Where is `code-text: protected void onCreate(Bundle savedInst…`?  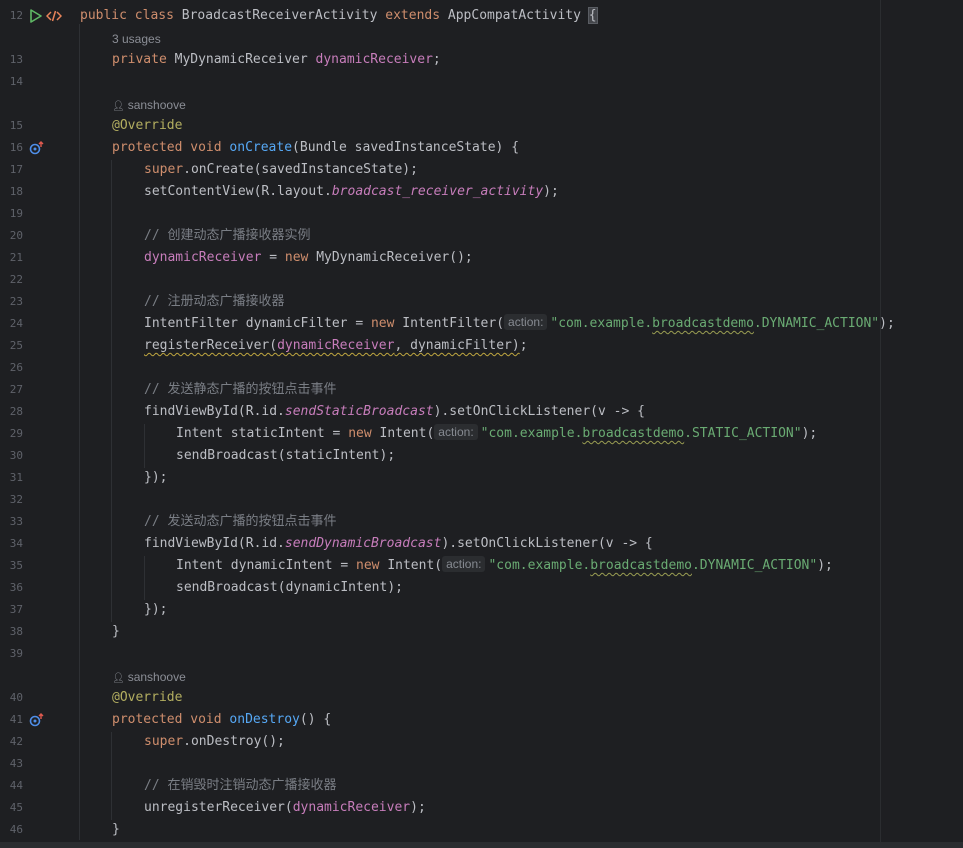 code-text: protected void onCreate(Bundle savedInst… is located at coordinates (316, 147).